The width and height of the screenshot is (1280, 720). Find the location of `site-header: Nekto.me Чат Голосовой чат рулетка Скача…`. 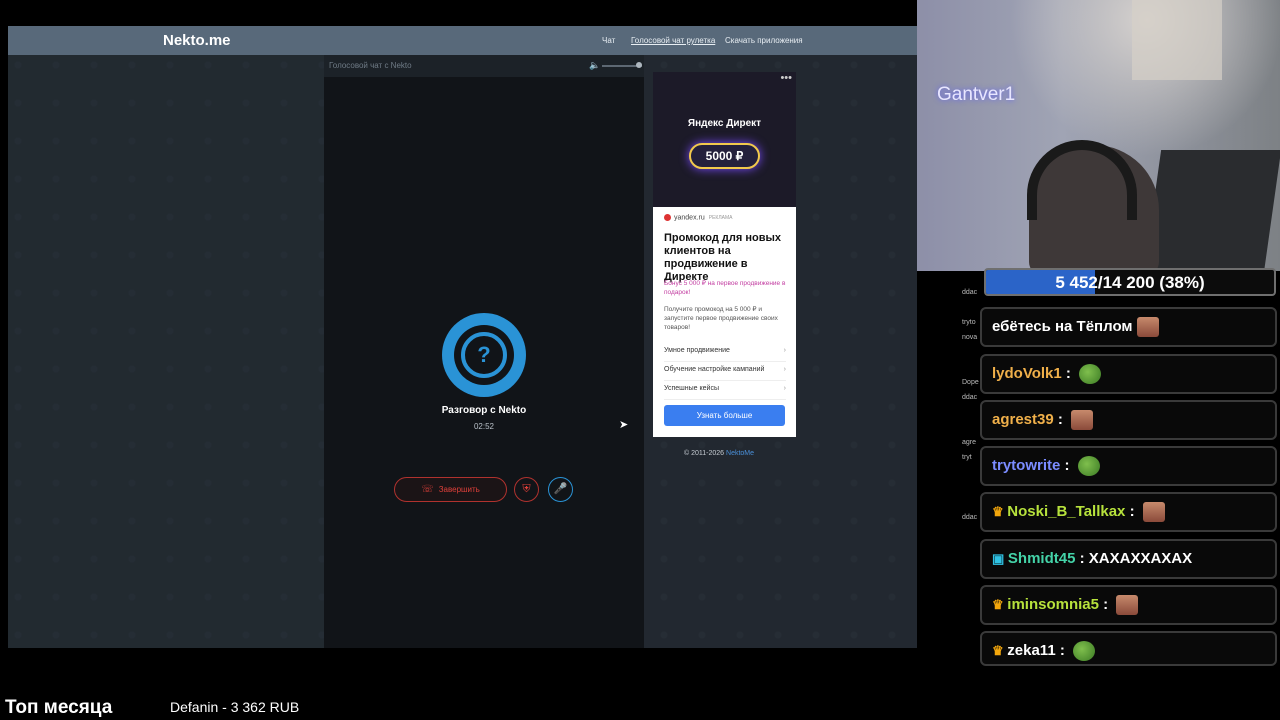

site-header: Nekto.me Чат Голосовой чат рулетка Скача… is located at coordinates (462, 40).